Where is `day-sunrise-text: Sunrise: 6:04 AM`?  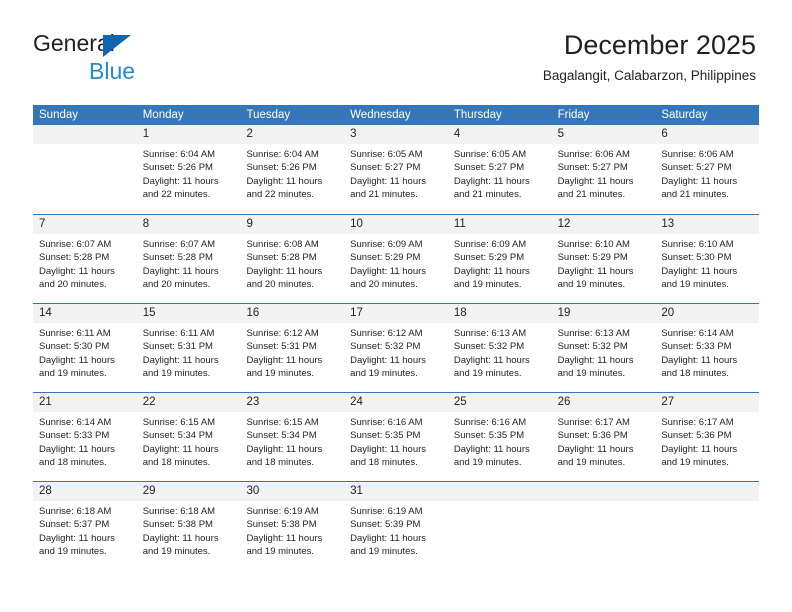 day-sunrise-text: Sunrise: 6:04 AM is located at coordinates (282, 154).